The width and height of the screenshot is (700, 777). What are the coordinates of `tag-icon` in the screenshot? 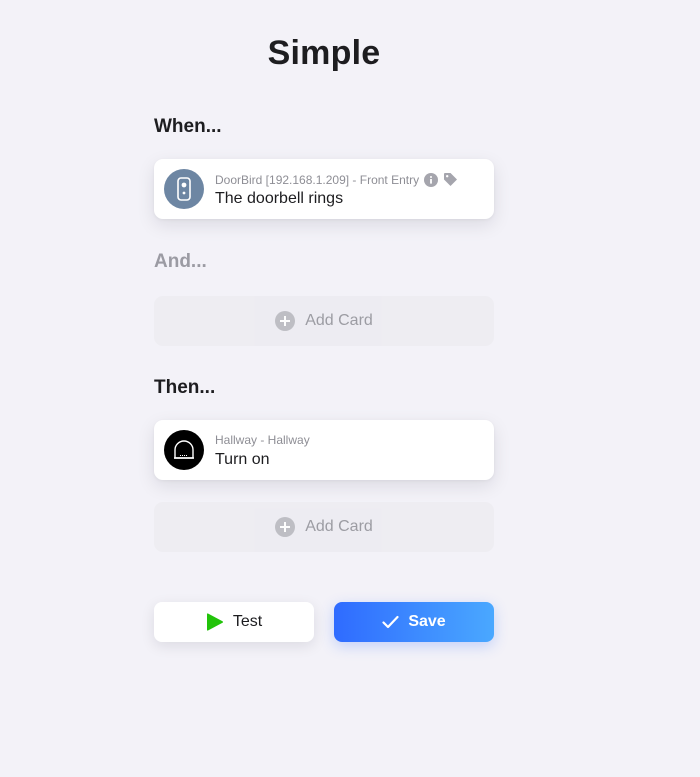 It's located at (450, 179).